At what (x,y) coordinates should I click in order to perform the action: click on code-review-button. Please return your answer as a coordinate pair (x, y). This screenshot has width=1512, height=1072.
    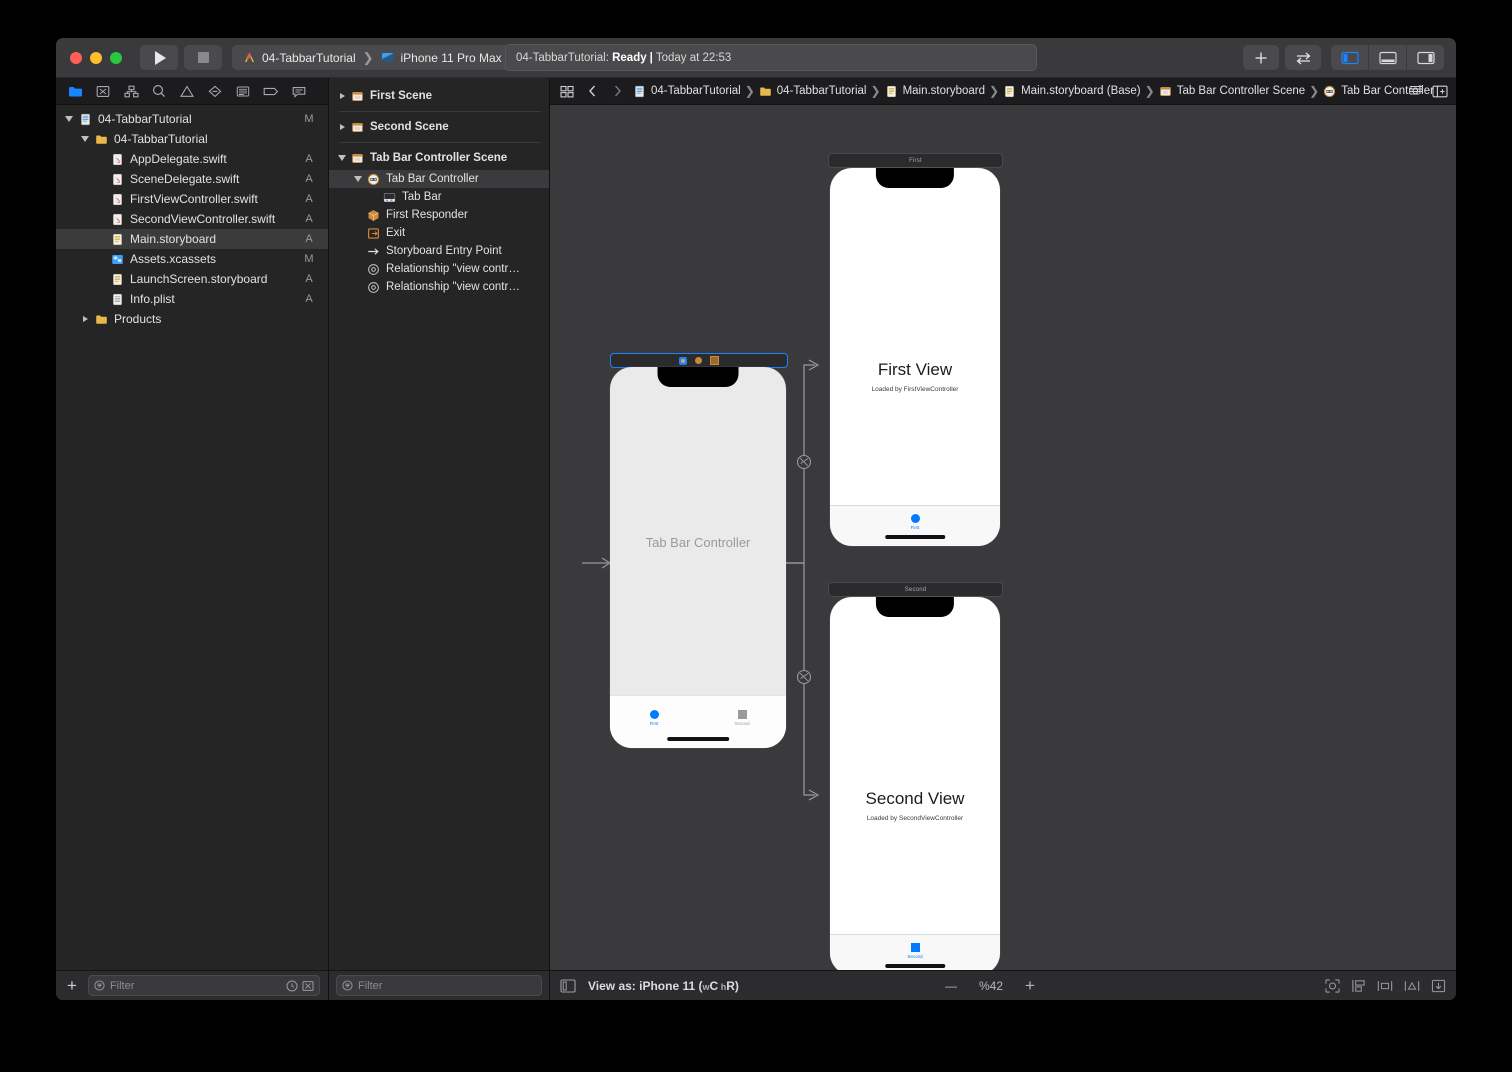
    Looking at the image, I should click on (1303, 57).